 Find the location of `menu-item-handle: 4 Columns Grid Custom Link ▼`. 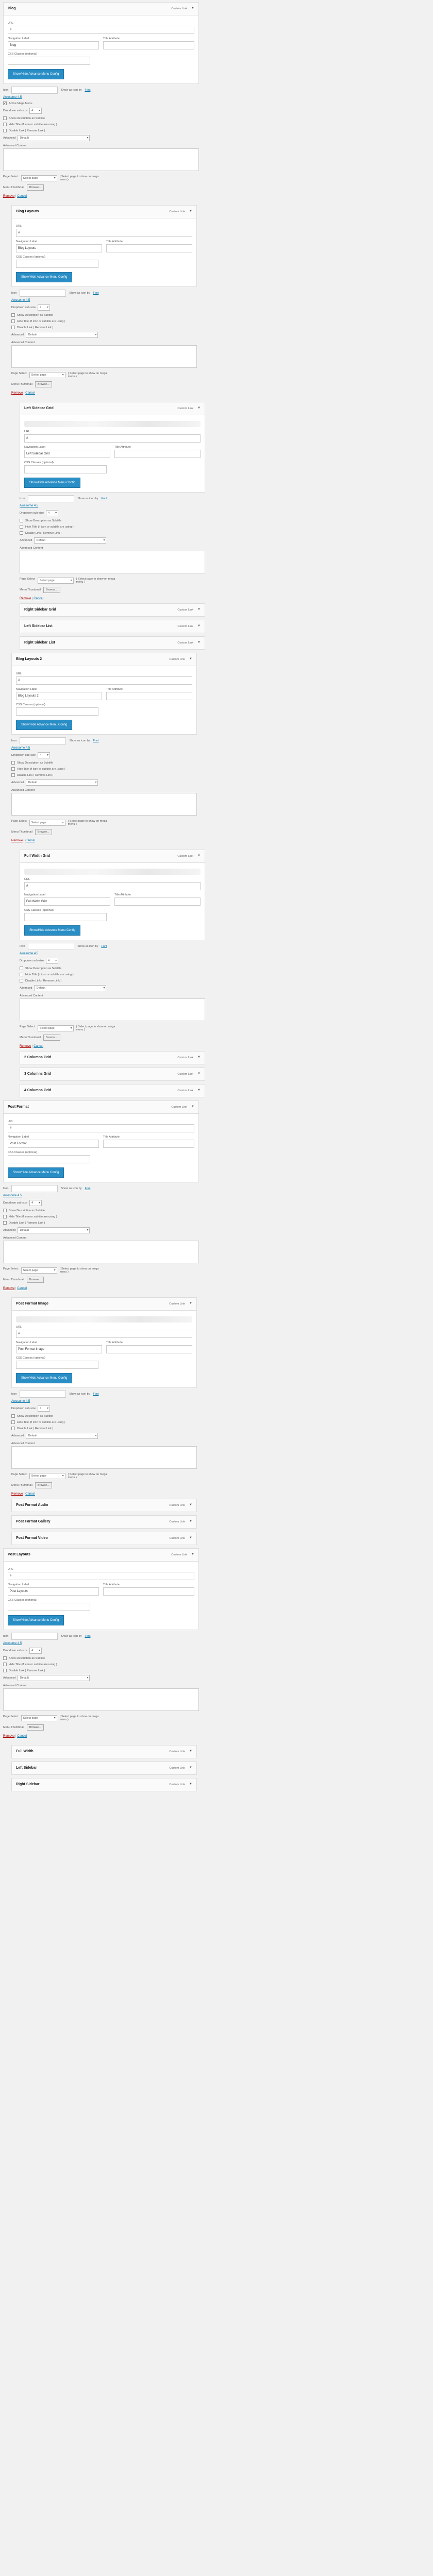

menu-item-handle: 4 Columns Grid Custom Link ▼ is located at coordinates (112, 1090).